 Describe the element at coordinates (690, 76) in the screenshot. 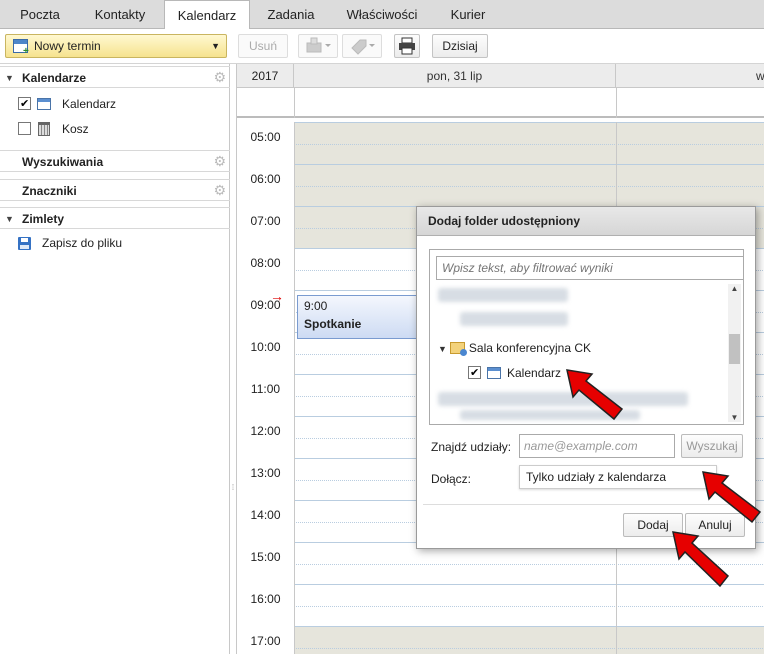

I see `day-header-tuesday: w` at that location.